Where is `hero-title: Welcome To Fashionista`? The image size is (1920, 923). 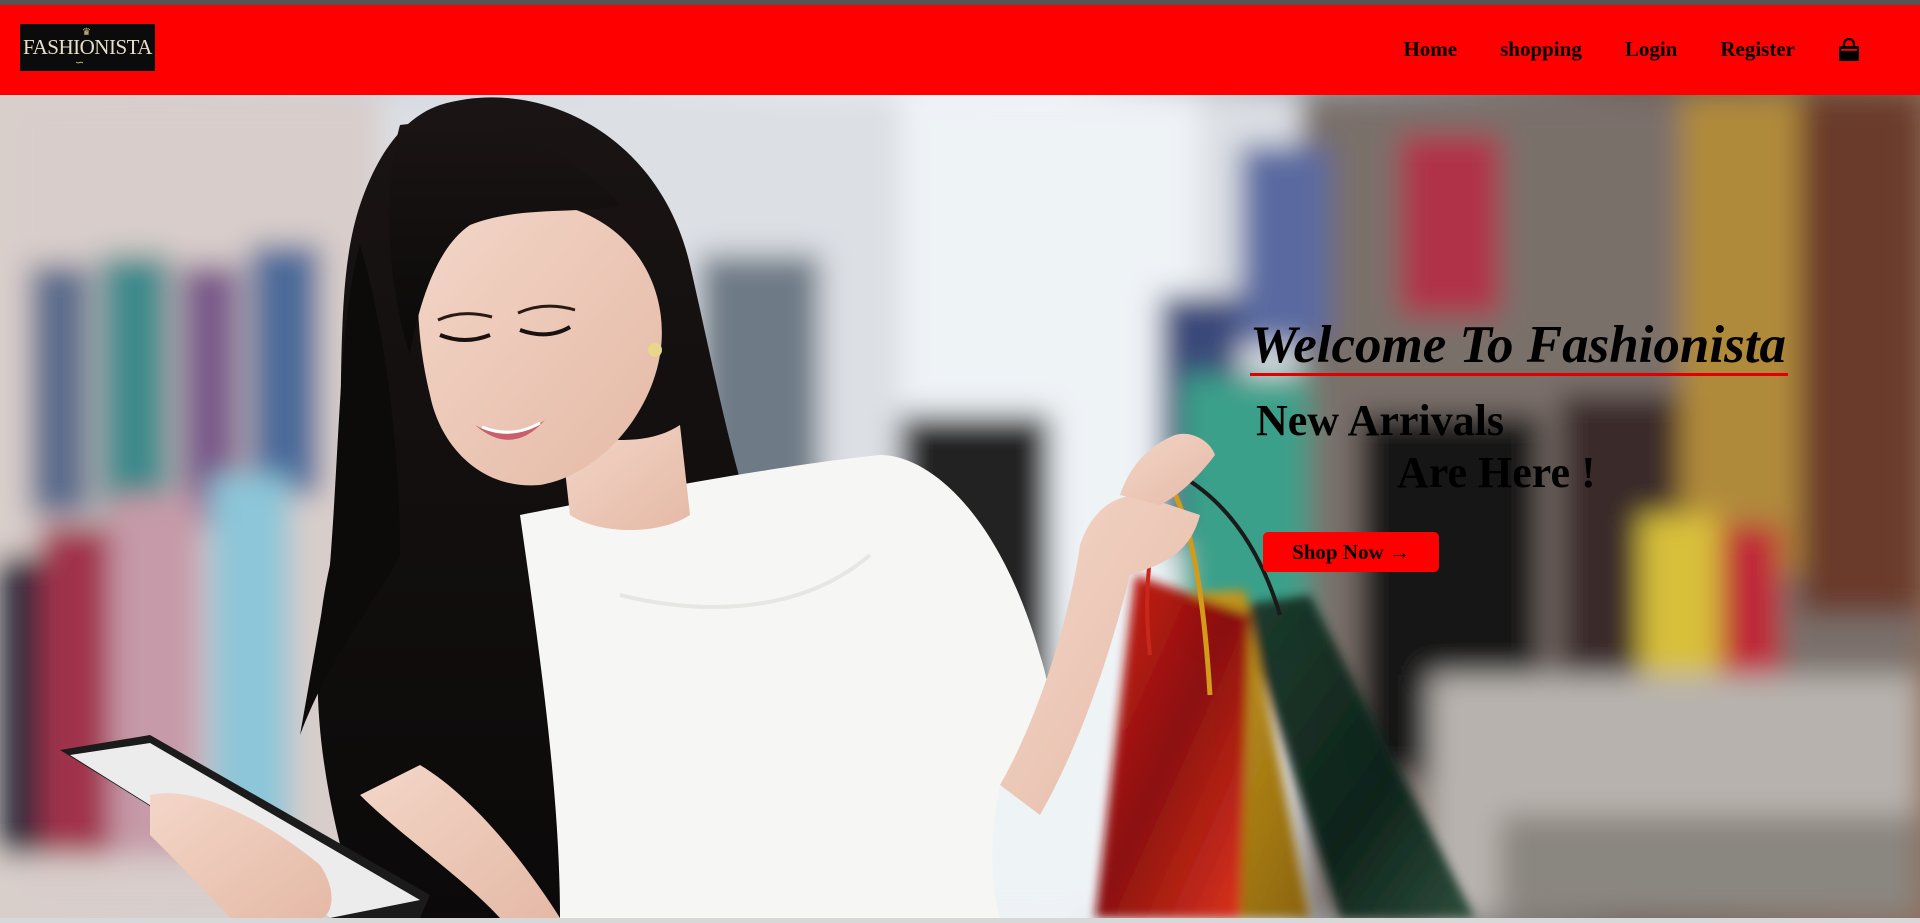
hero-title: Welcome To Fashionista is located at coordinates (1519, 346).